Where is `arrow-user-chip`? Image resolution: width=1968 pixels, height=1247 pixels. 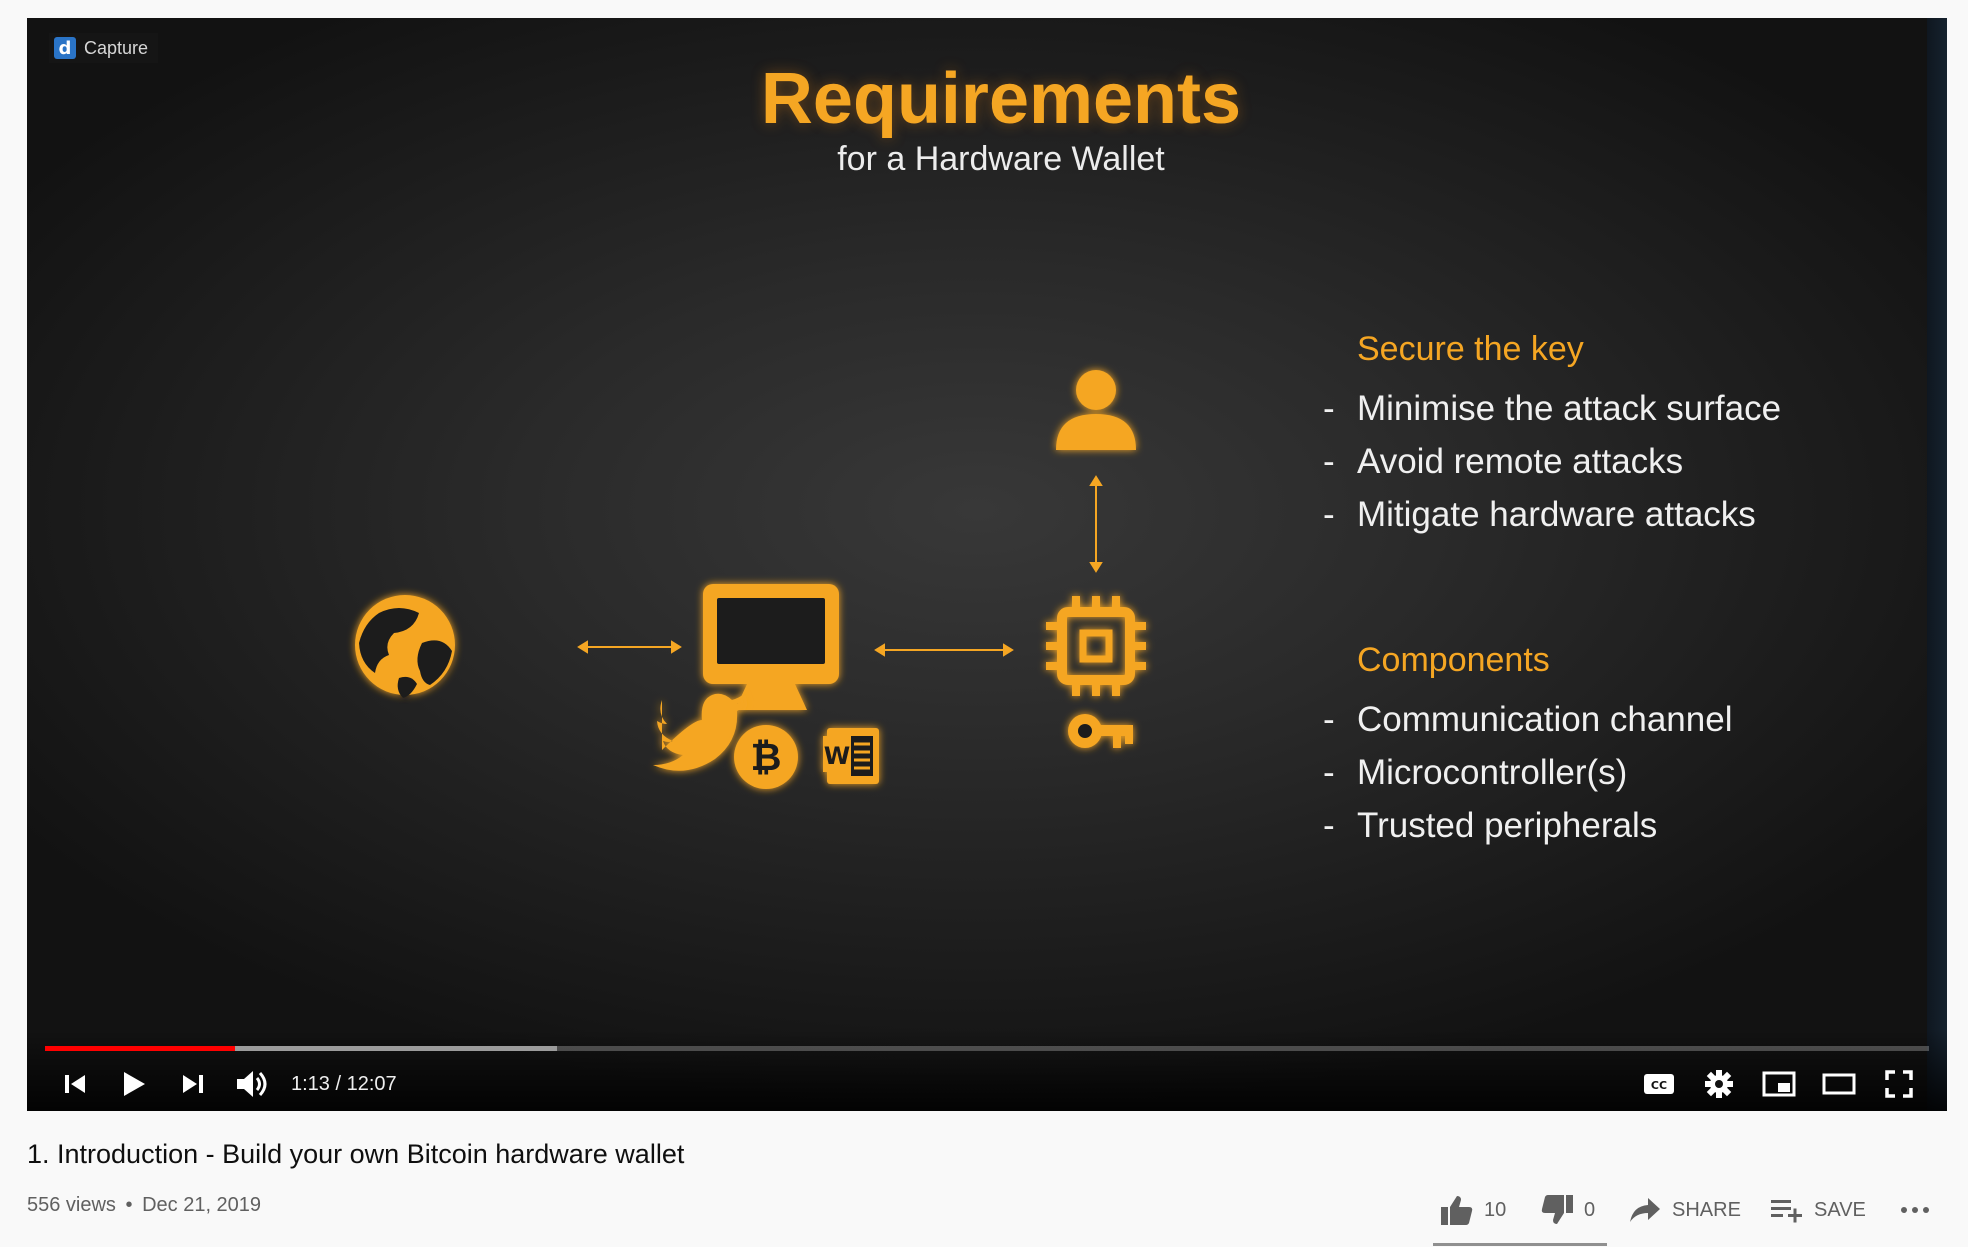 arrow-user-chip is located at coordinates (1096, 524).